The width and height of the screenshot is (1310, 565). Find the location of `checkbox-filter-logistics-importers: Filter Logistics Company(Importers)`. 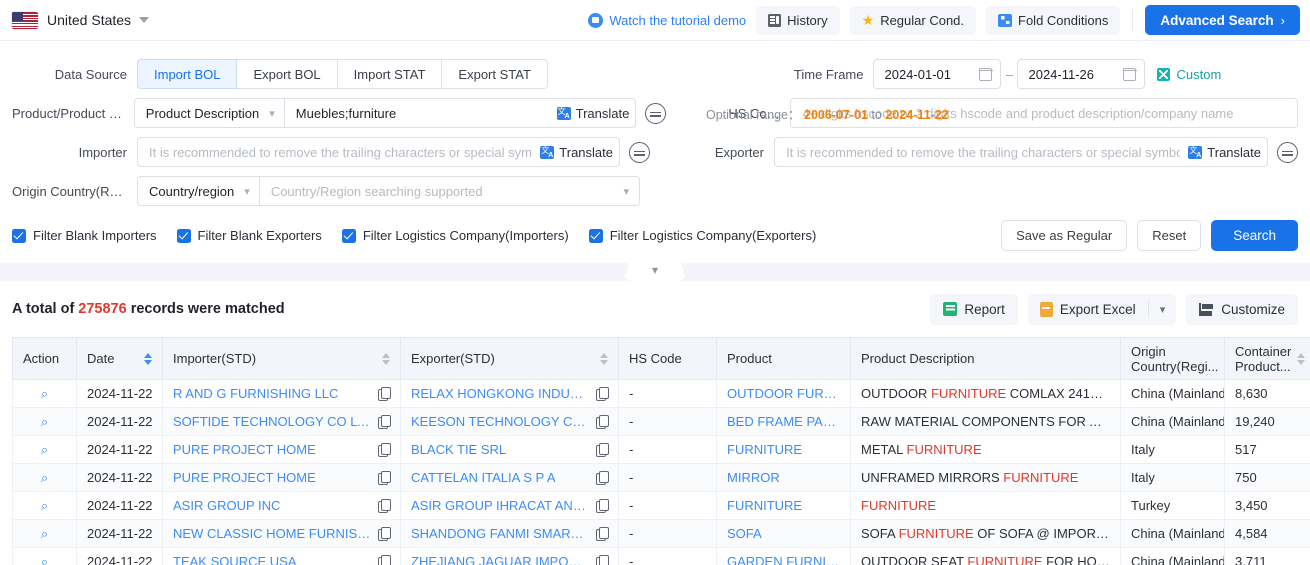

checkbox-filter-logistics-importers: Filter Logistics Company(Importers) is located at coordinates (455, 235).